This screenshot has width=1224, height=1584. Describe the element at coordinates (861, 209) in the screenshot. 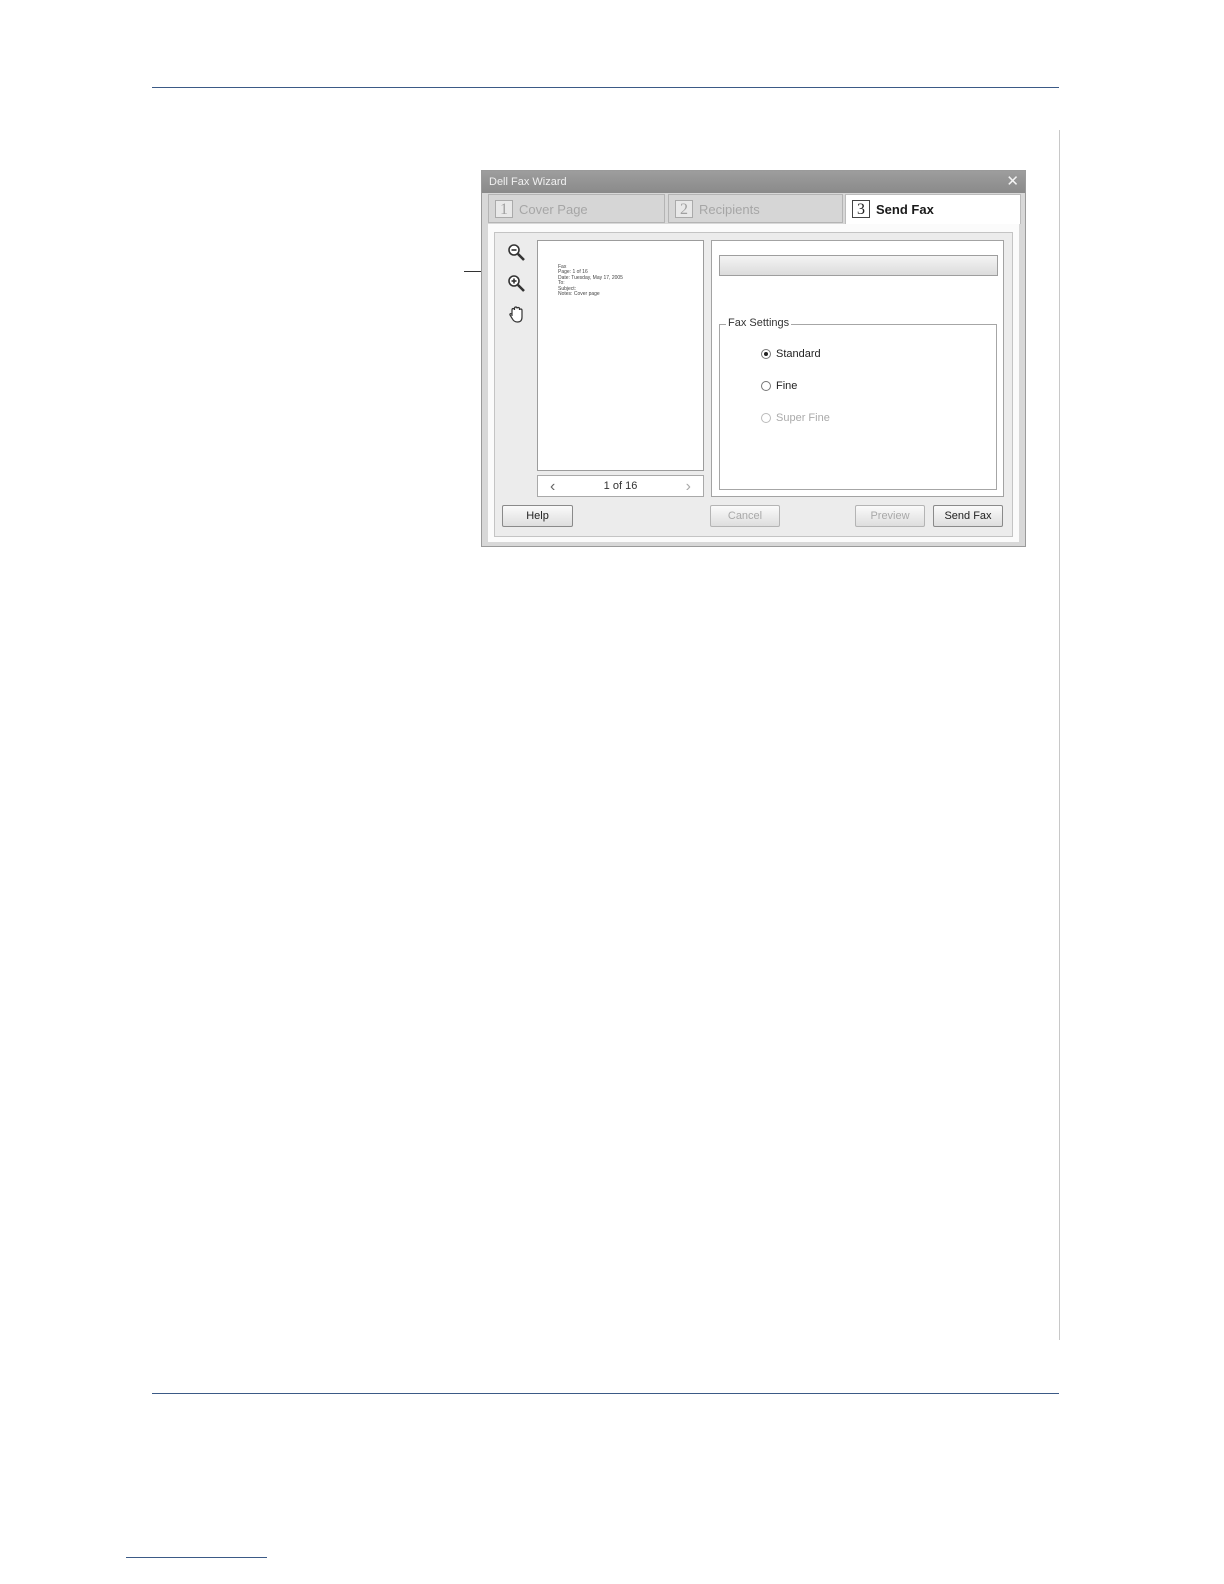

I see `step-number: 3` at that location.